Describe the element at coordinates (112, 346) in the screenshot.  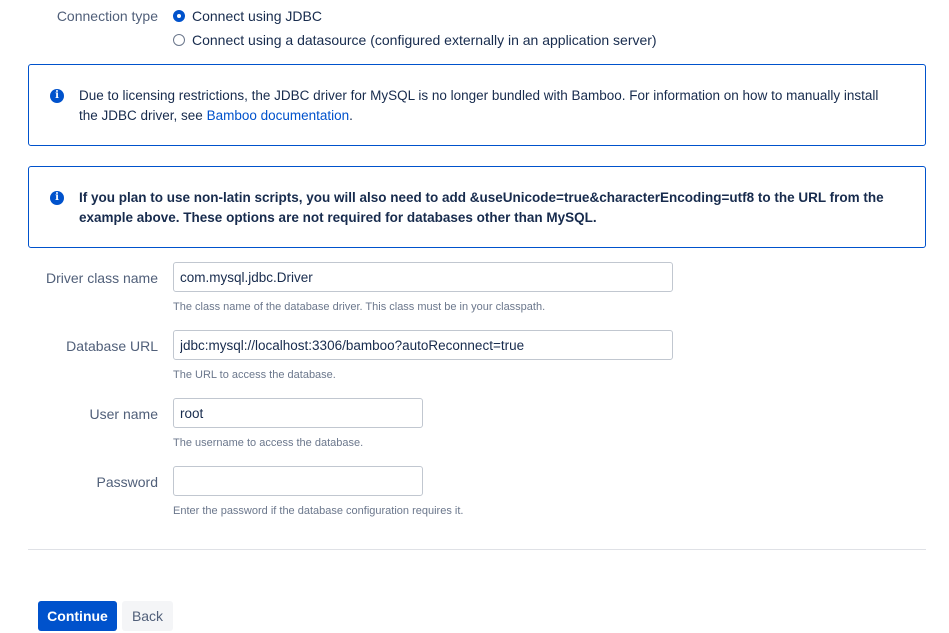
I see `database-url-label: Database URL` at that location.